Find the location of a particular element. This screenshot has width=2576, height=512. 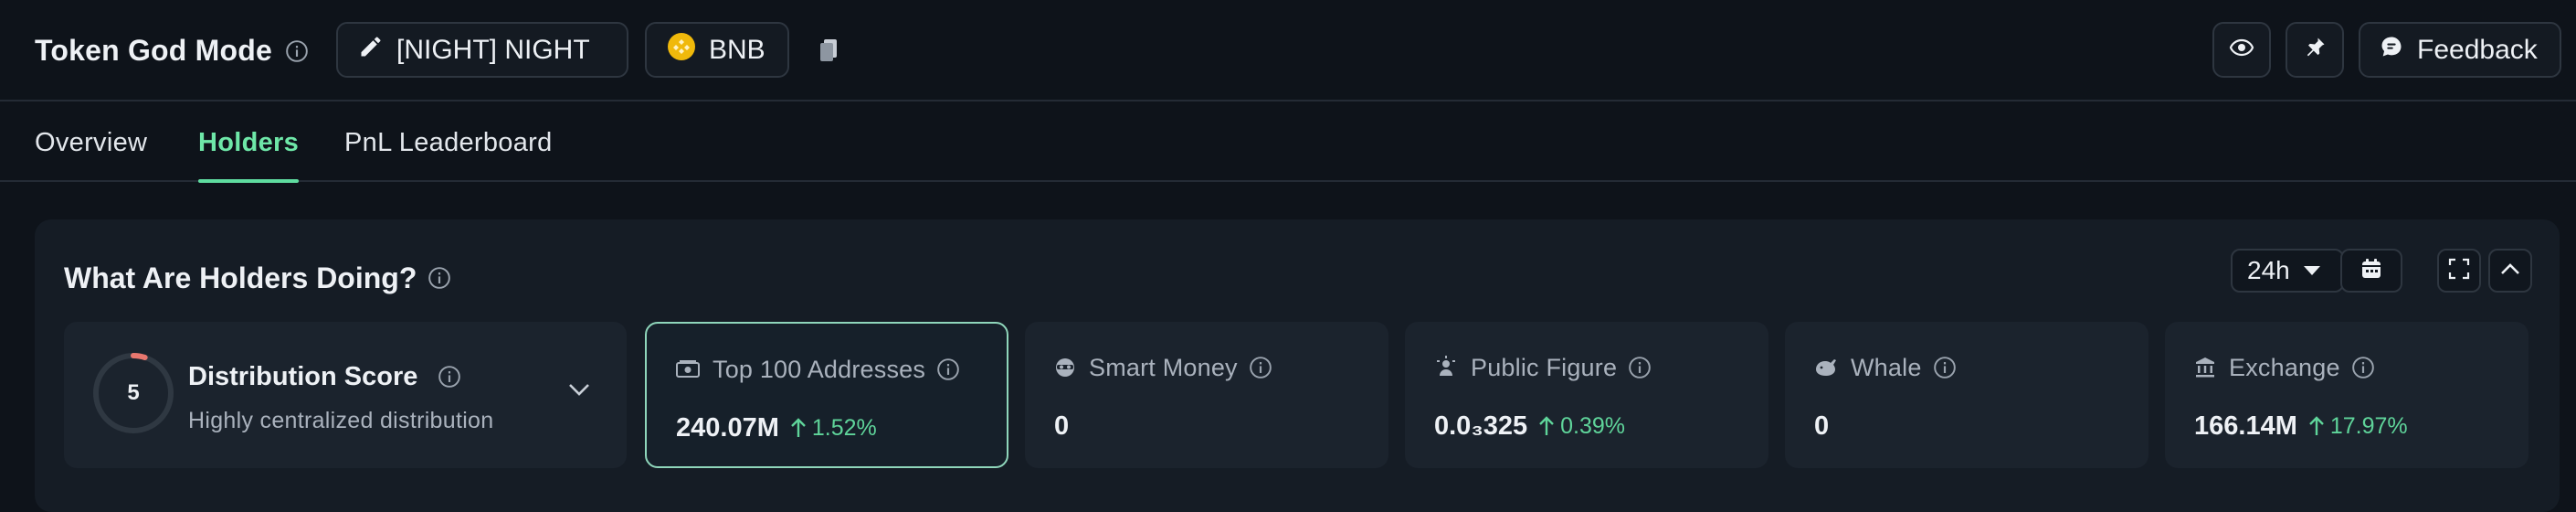

distribution-score-value: 5 is located at coordinates (133, 392).